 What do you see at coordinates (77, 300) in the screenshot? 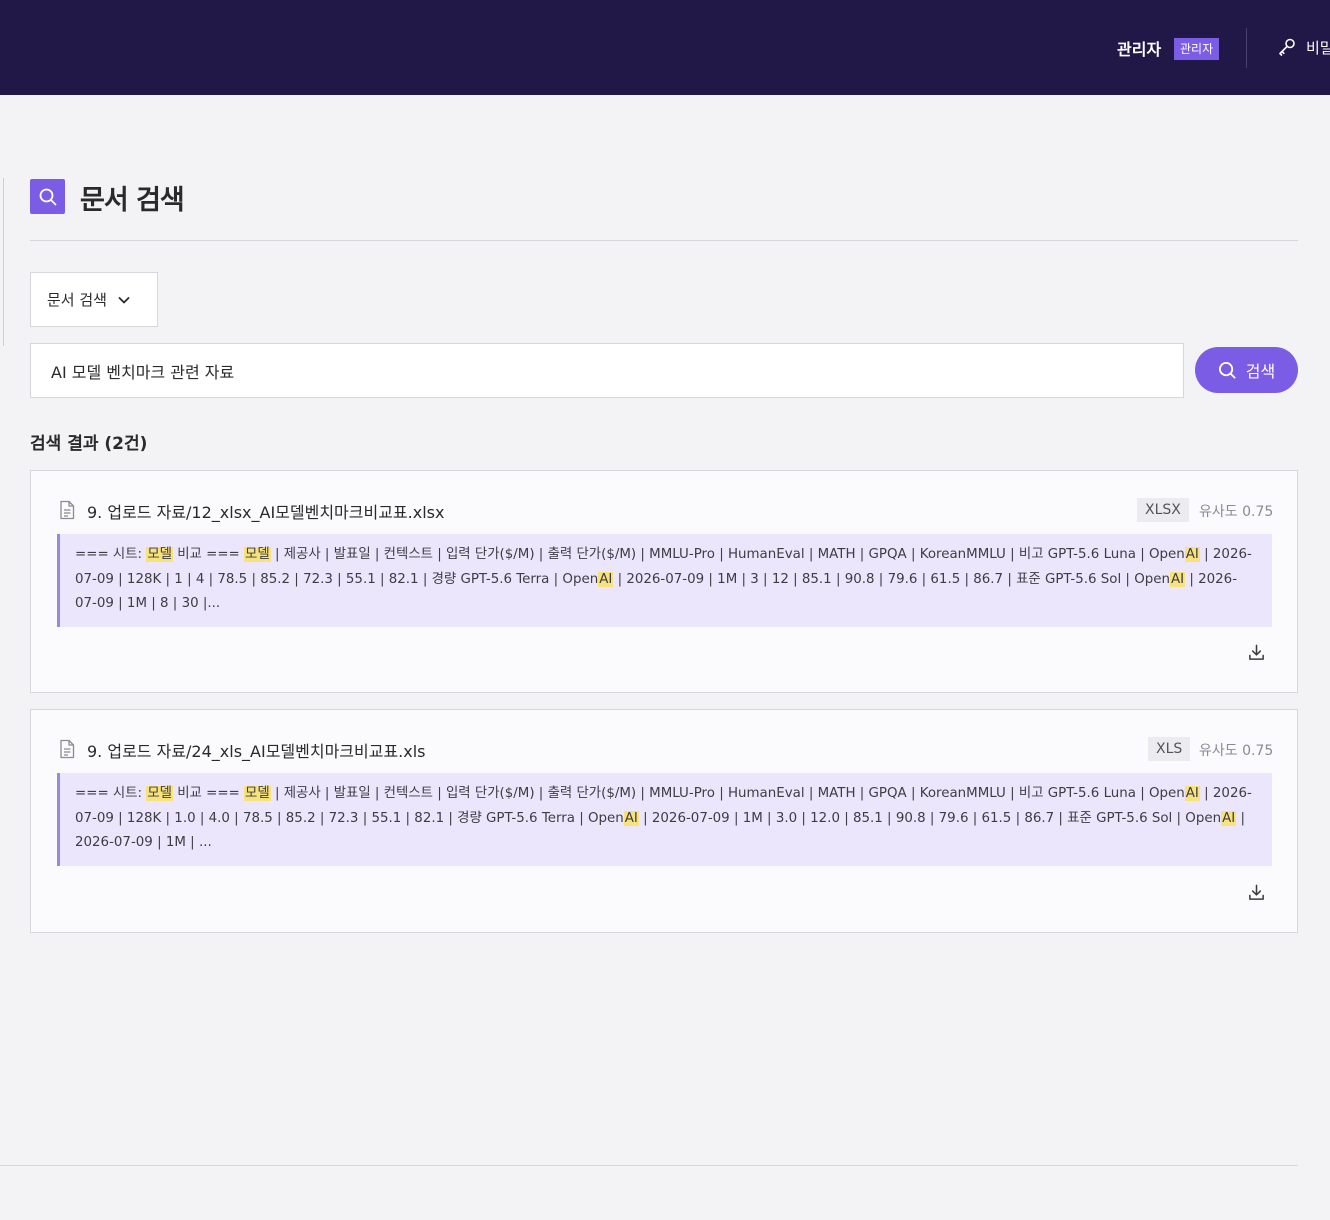
I see `search-mode-value: 문서 검색` at bounding box center [77, 300].